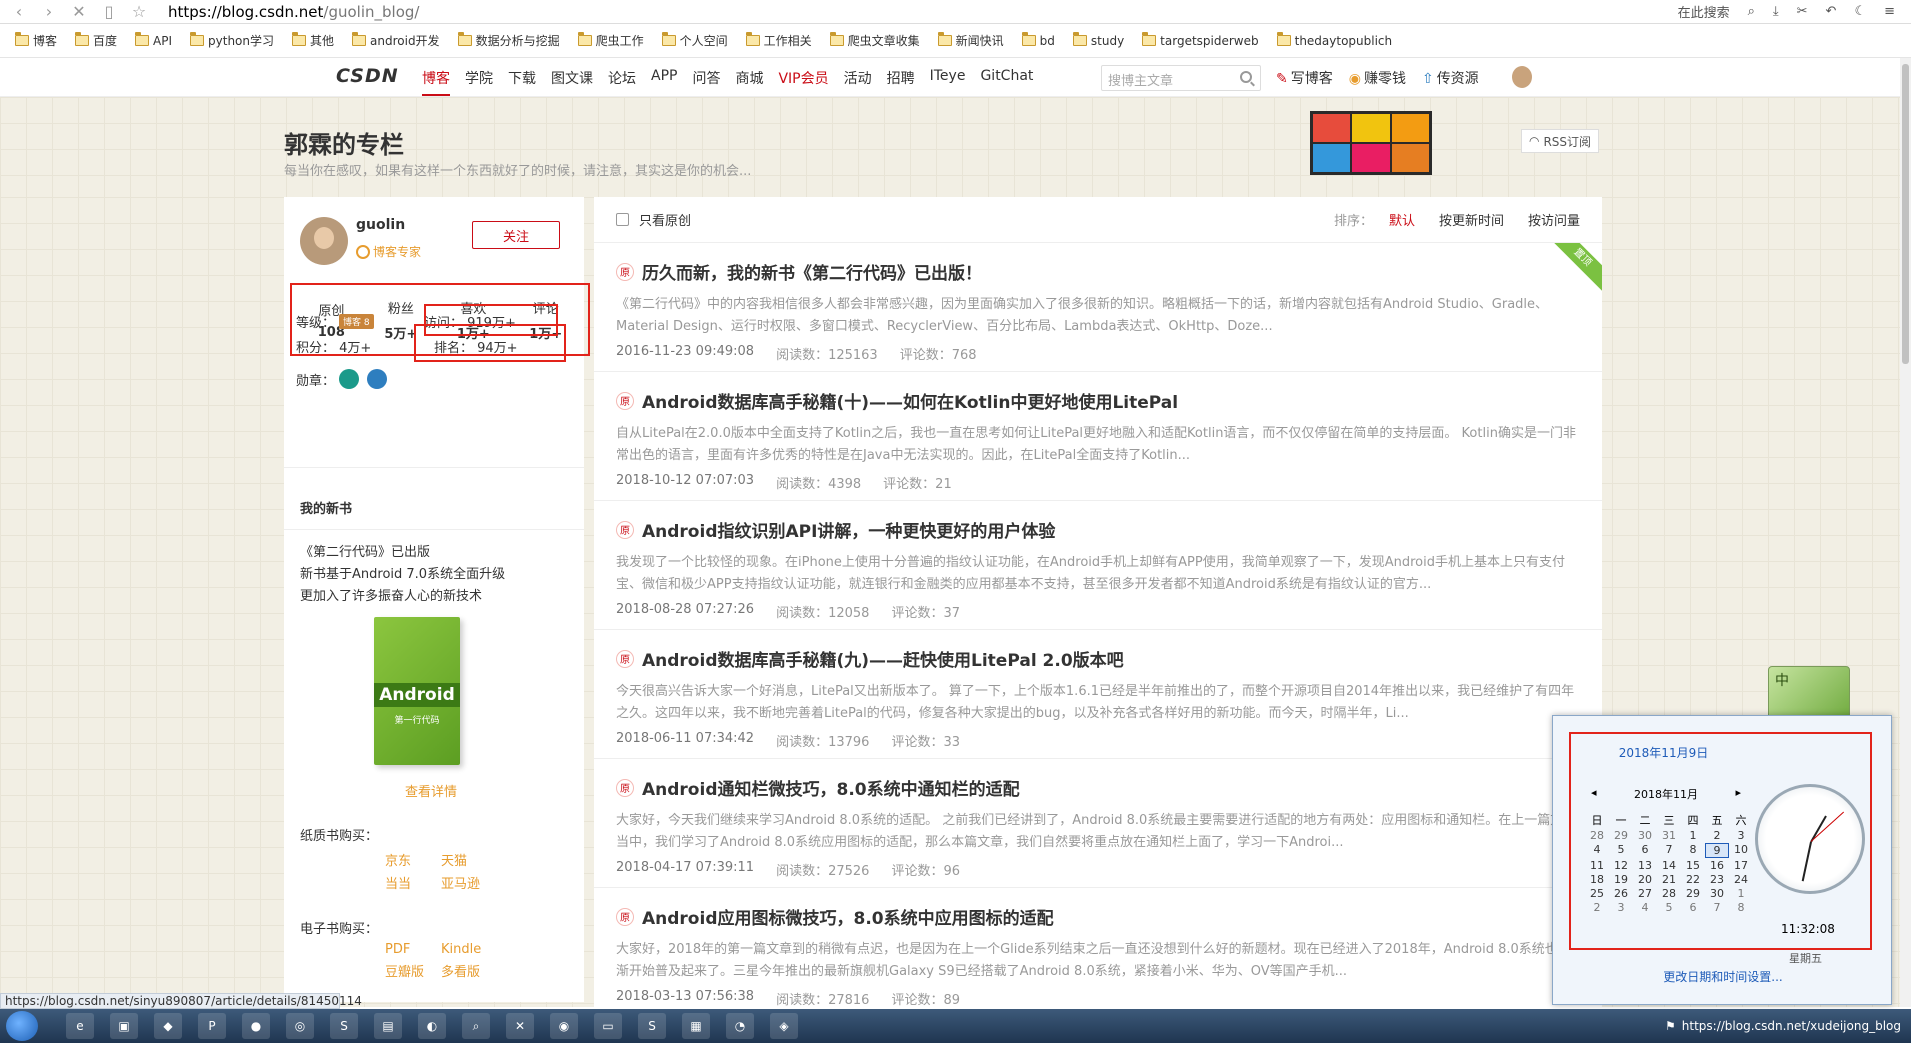  I want to click on calendar-day: 31, so click(1669, 835).